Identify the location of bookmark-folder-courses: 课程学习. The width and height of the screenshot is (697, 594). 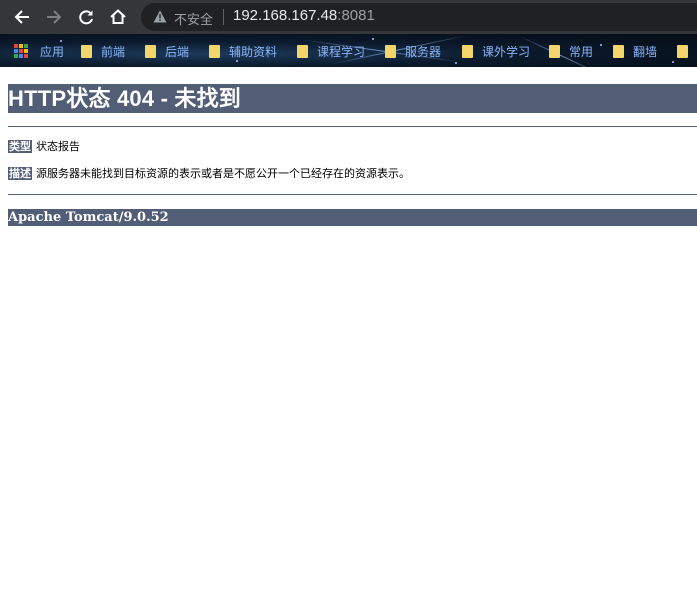
(331, 51).